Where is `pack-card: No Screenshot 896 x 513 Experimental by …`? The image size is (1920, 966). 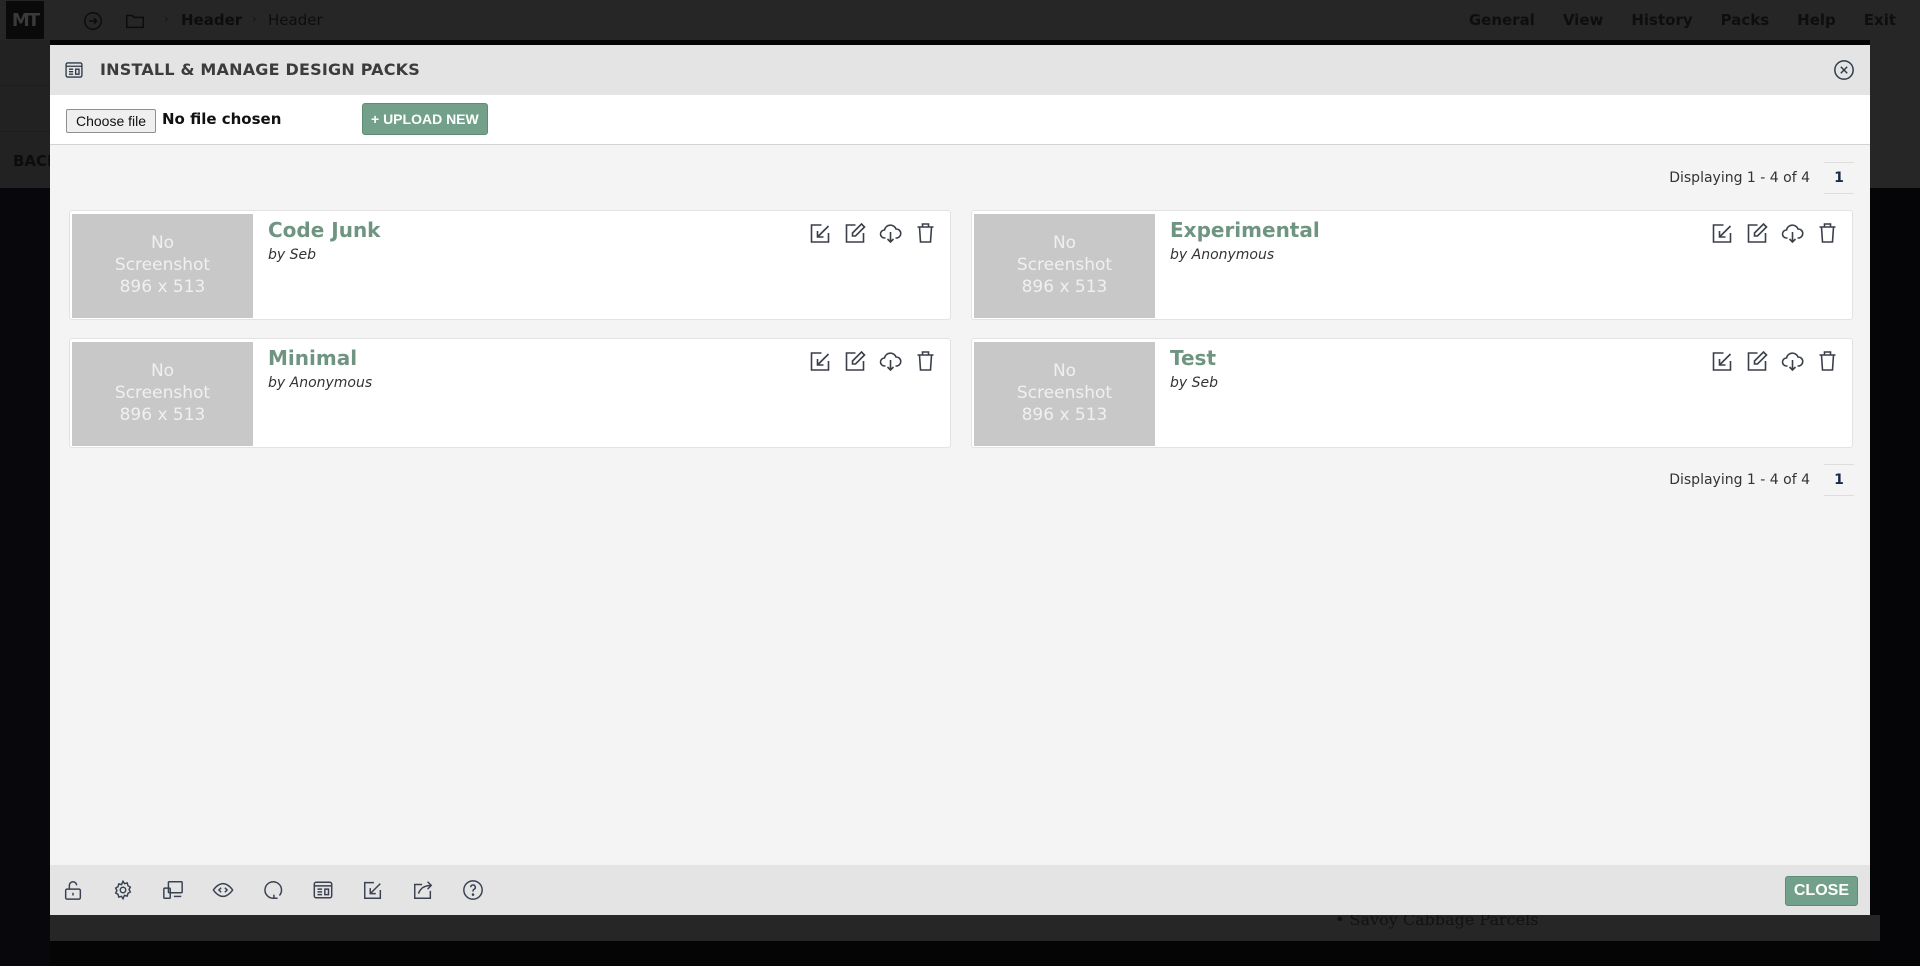
pack-card: No Screenshot 896 x 513 Experimental by … is located at coordinates (1412, 265).